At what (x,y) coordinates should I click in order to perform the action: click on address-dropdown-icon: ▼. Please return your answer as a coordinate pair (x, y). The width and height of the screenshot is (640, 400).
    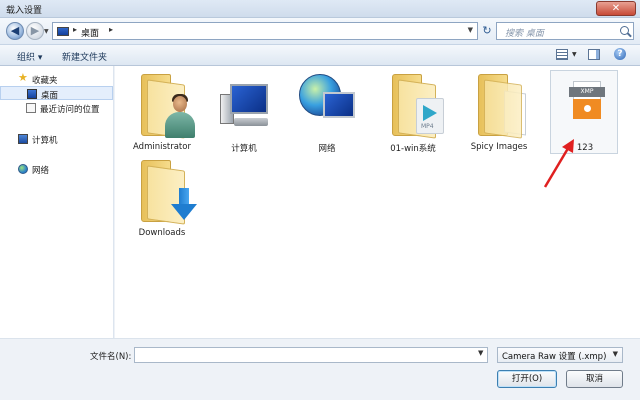
    Looking at the image, I should click on (470, 30).